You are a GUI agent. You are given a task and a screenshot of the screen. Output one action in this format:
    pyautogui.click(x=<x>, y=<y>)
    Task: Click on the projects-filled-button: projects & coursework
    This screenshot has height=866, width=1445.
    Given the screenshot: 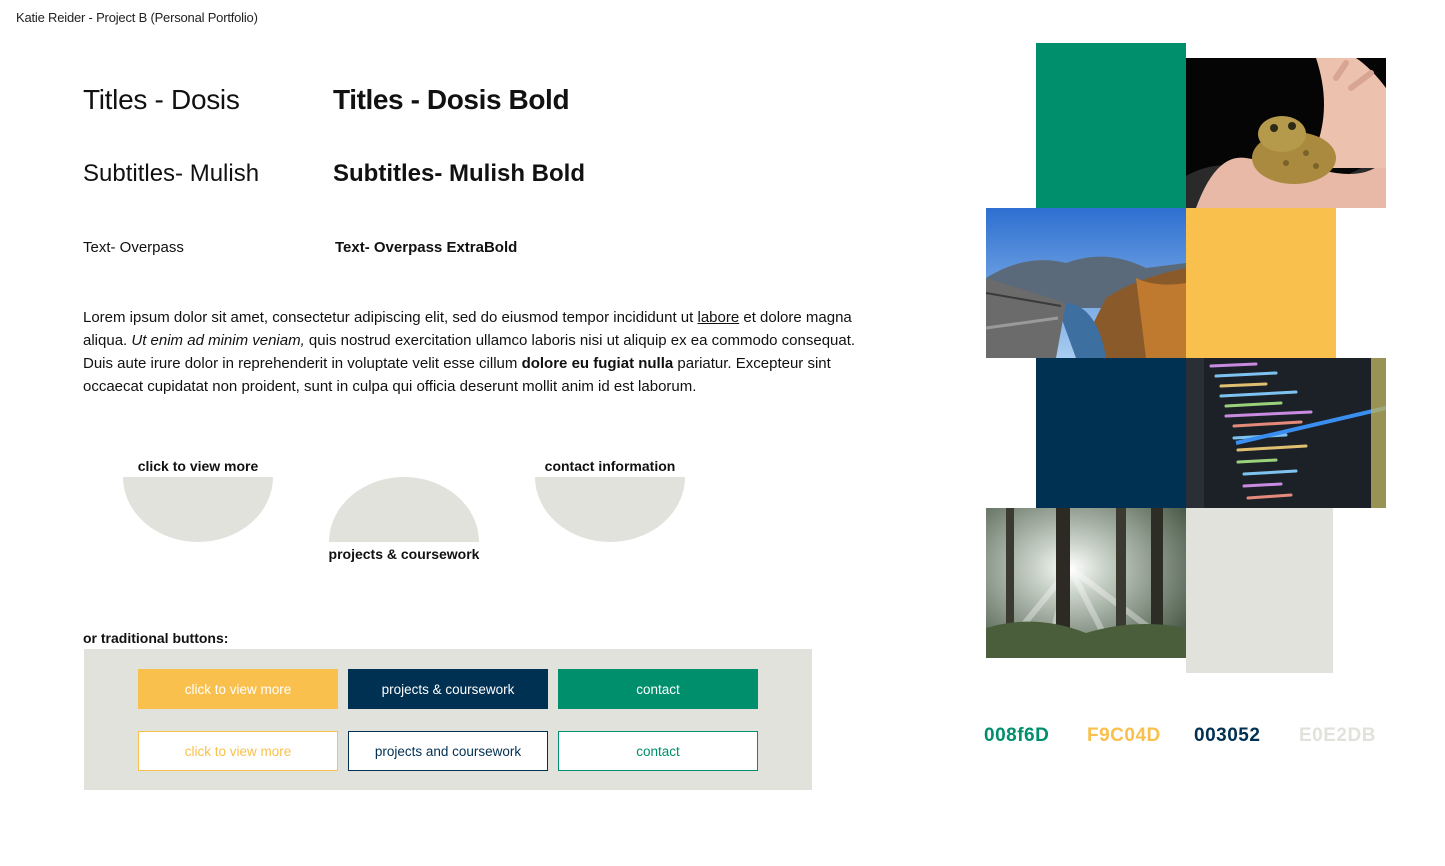 What is the action you would take?
    pyautogui.click(x=448, y=689)
    